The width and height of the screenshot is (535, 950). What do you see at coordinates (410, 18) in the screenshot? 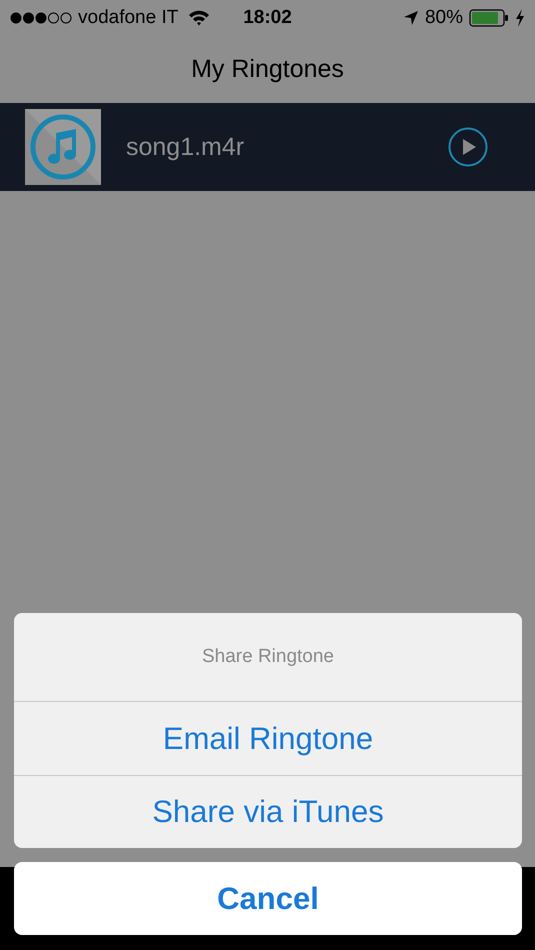
I see `location-arrow-icon` at bounding box center [410, 18].